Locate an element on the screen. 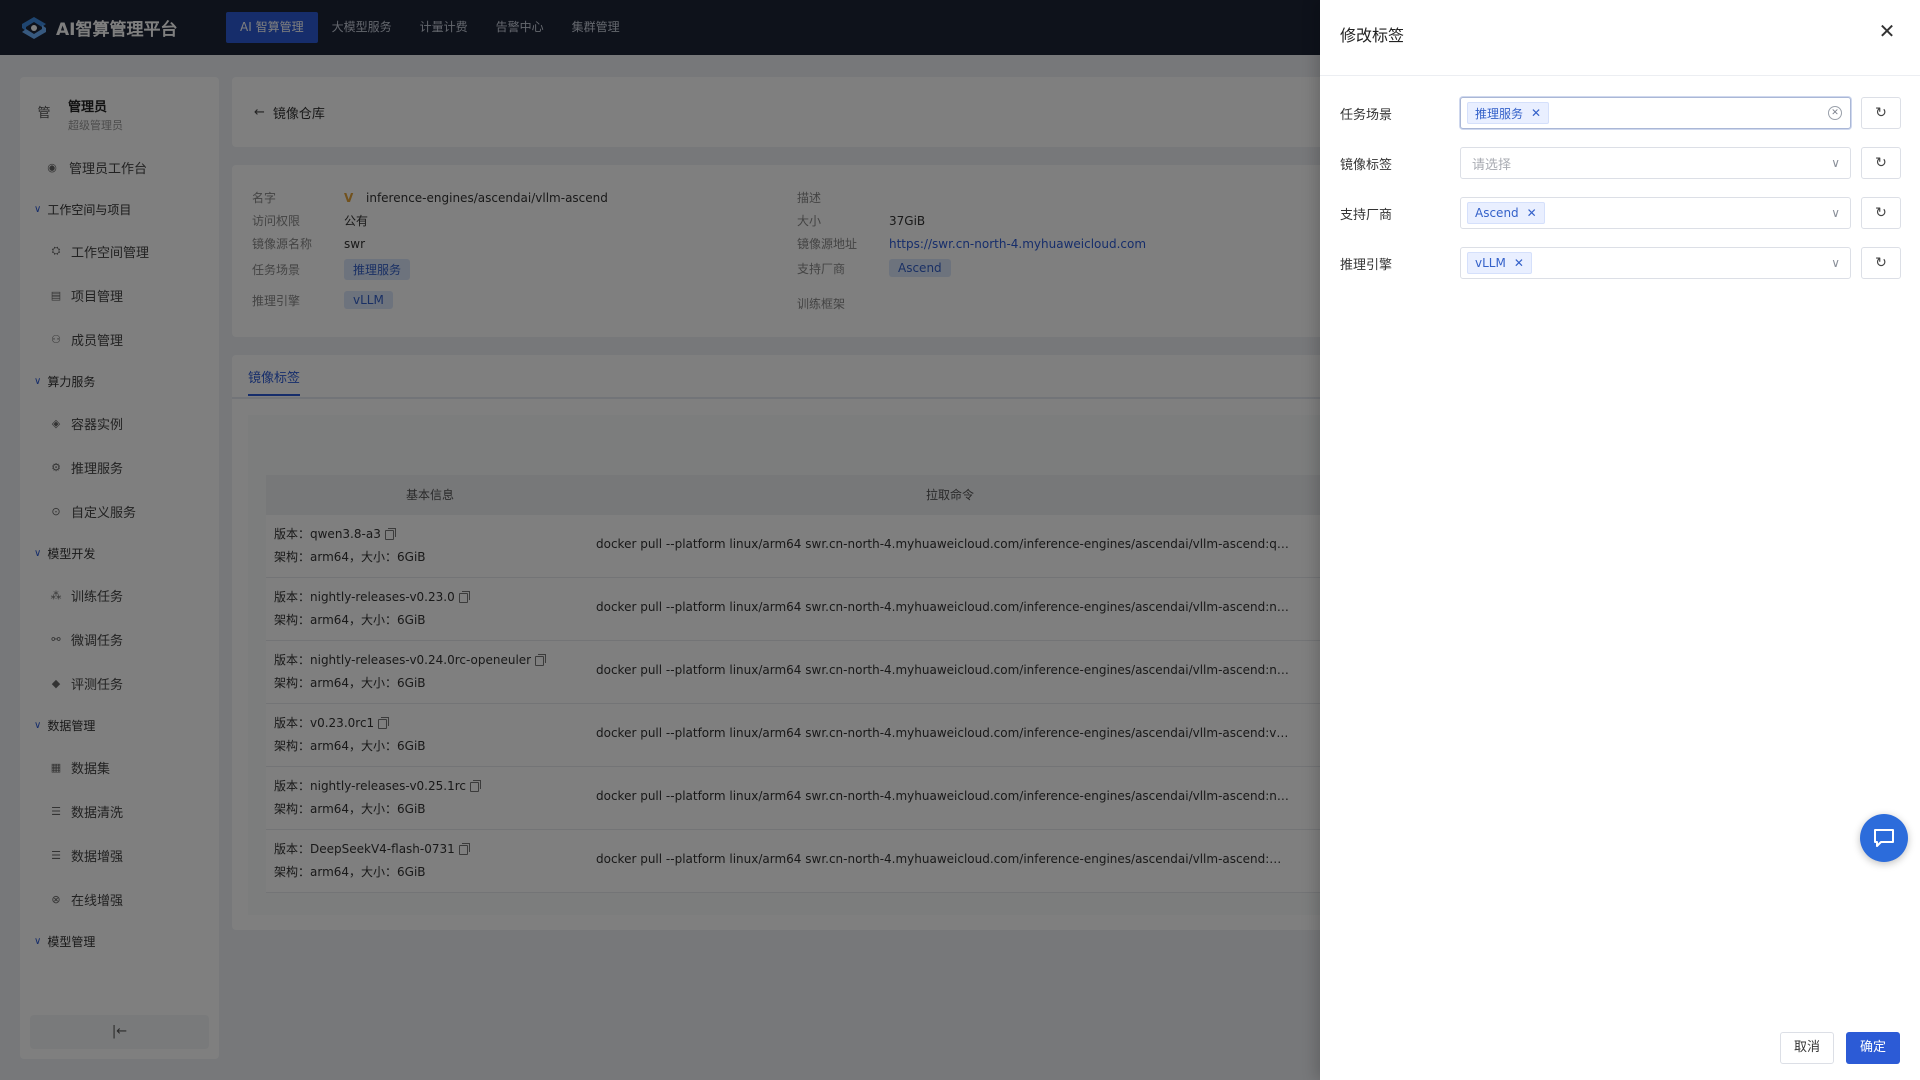 The height and width of the screenshot is (1080, 1920). chip-label: Ascend is located at coordinates (1497, 213).